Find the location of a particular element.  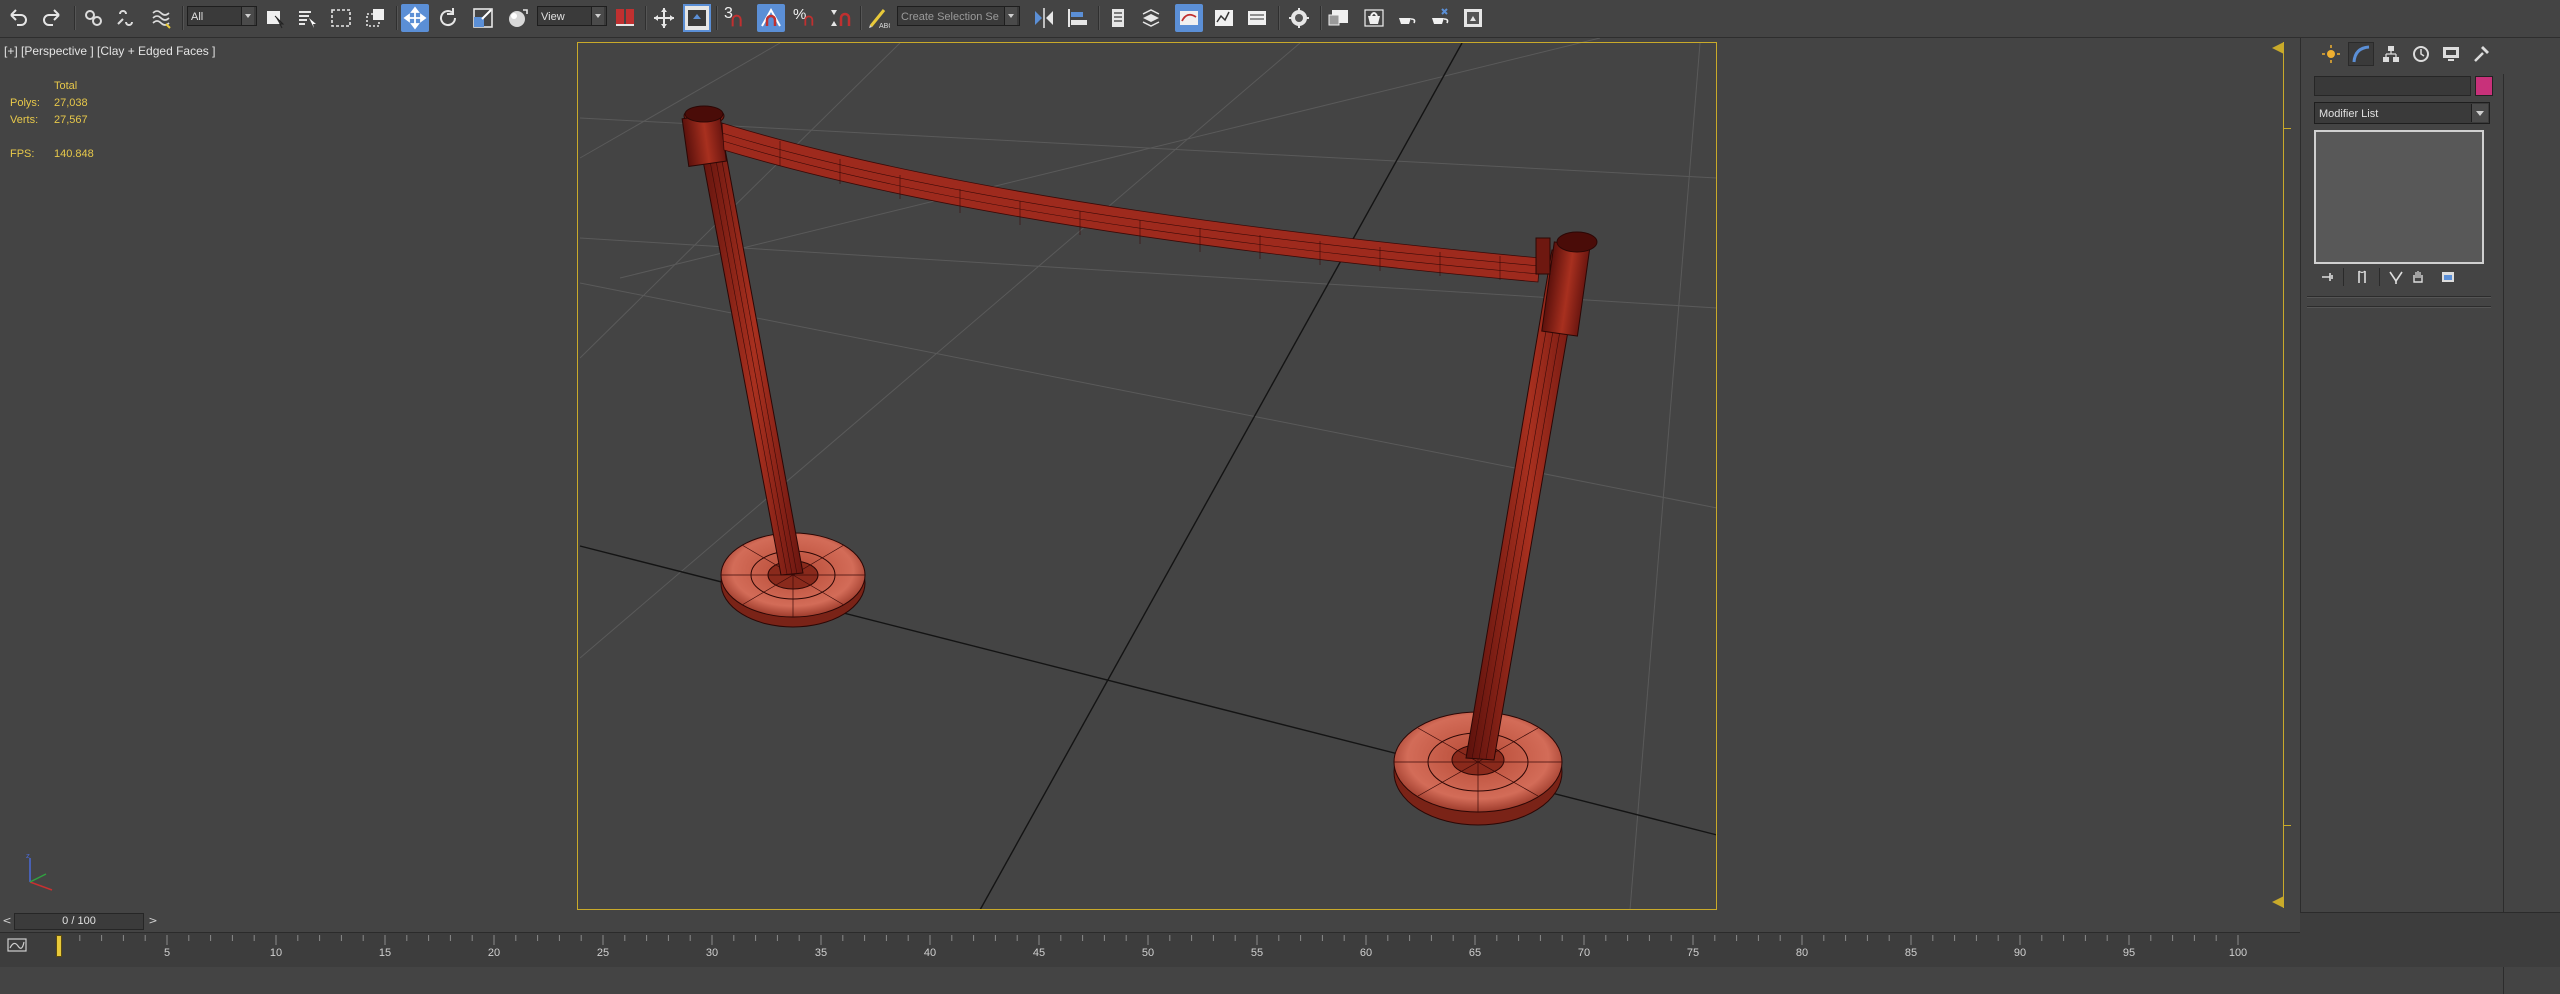

selection-filter-value: All is located at coordinates (197, 17).